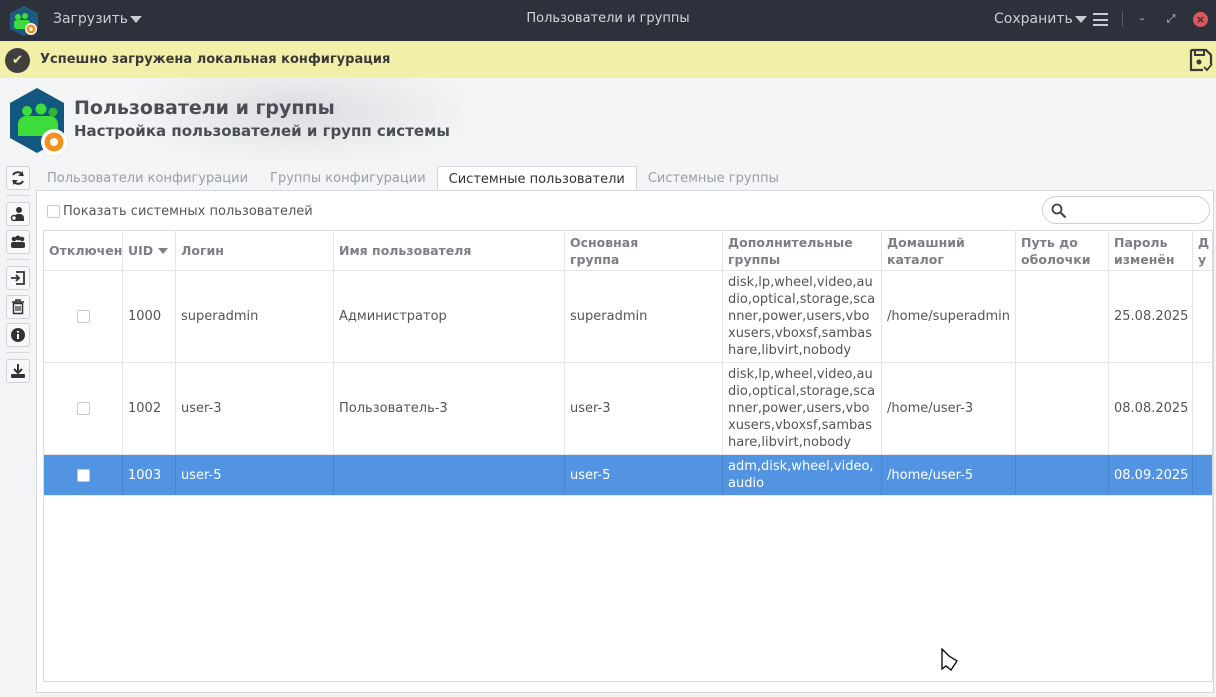 The width and height of the screenshot is (1216, 697). Describe the element at coordinates (1201, 60) in the screenshot. I see `save-check-icon` at that location.